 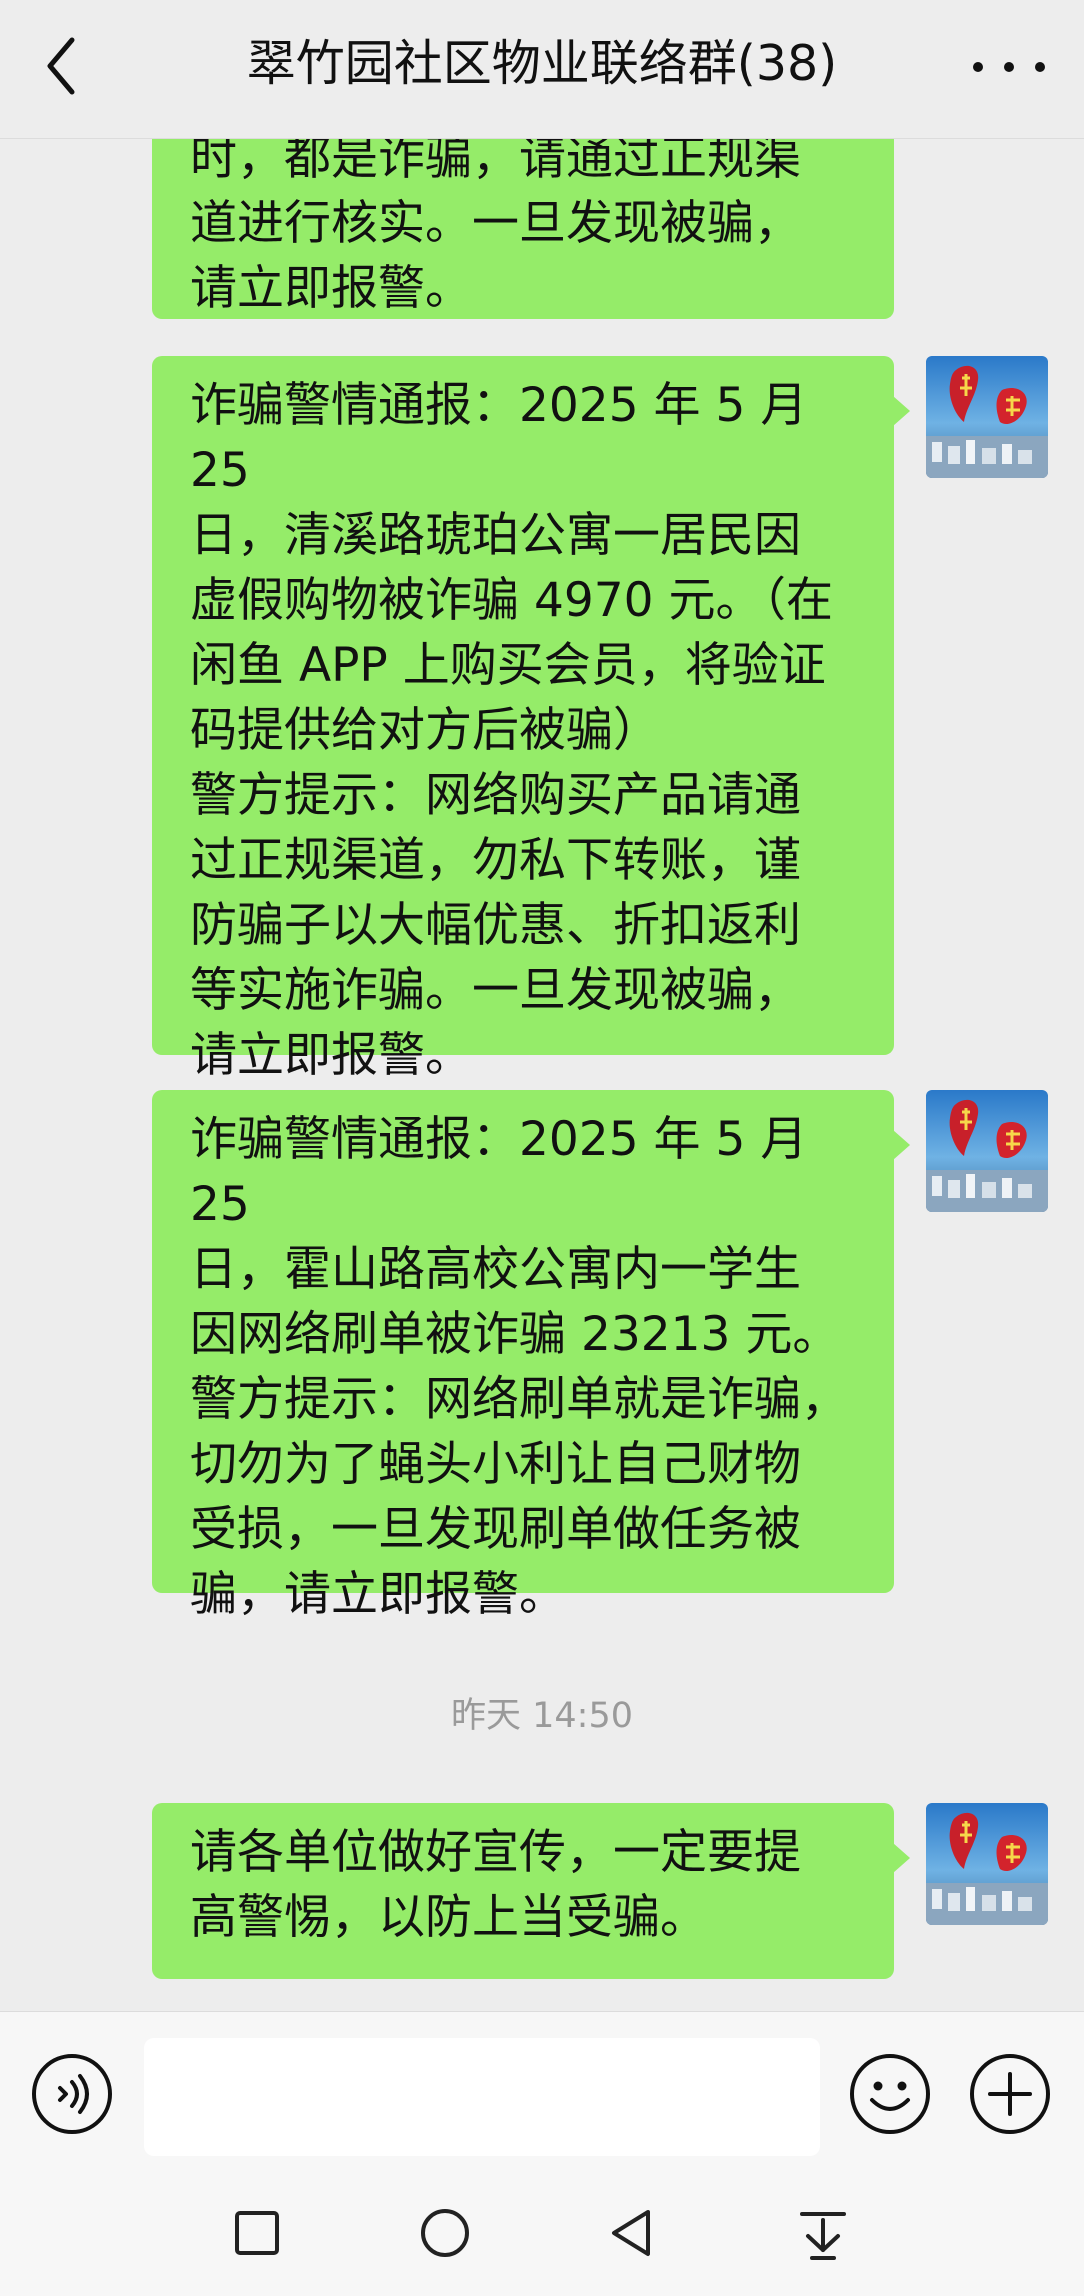 I want to click on message-bubble: 请各单位做好宣传，一定要提 高警惕，以防上当受骗。, so click(x=531, y=1891).